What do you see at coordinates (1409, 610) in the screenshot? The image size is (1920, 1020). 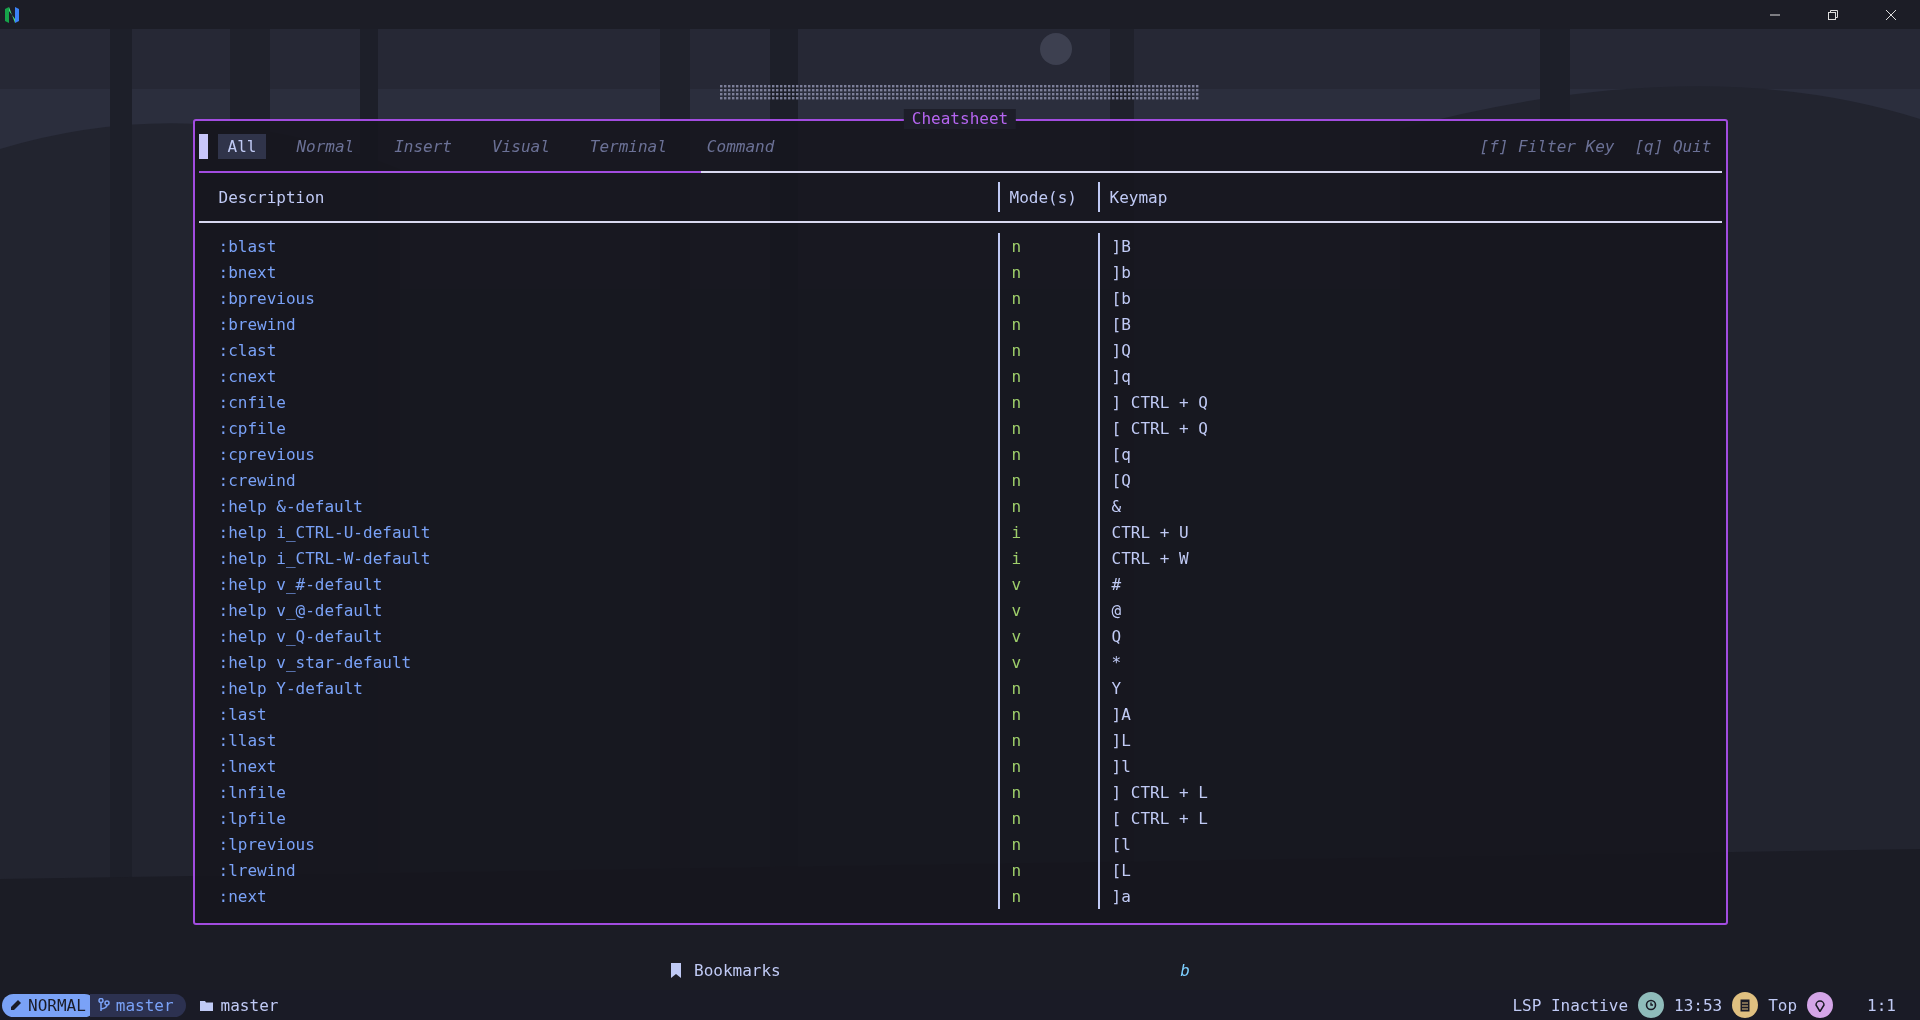 I see `keymap-cell: @` at bounding box center [1409, 610].